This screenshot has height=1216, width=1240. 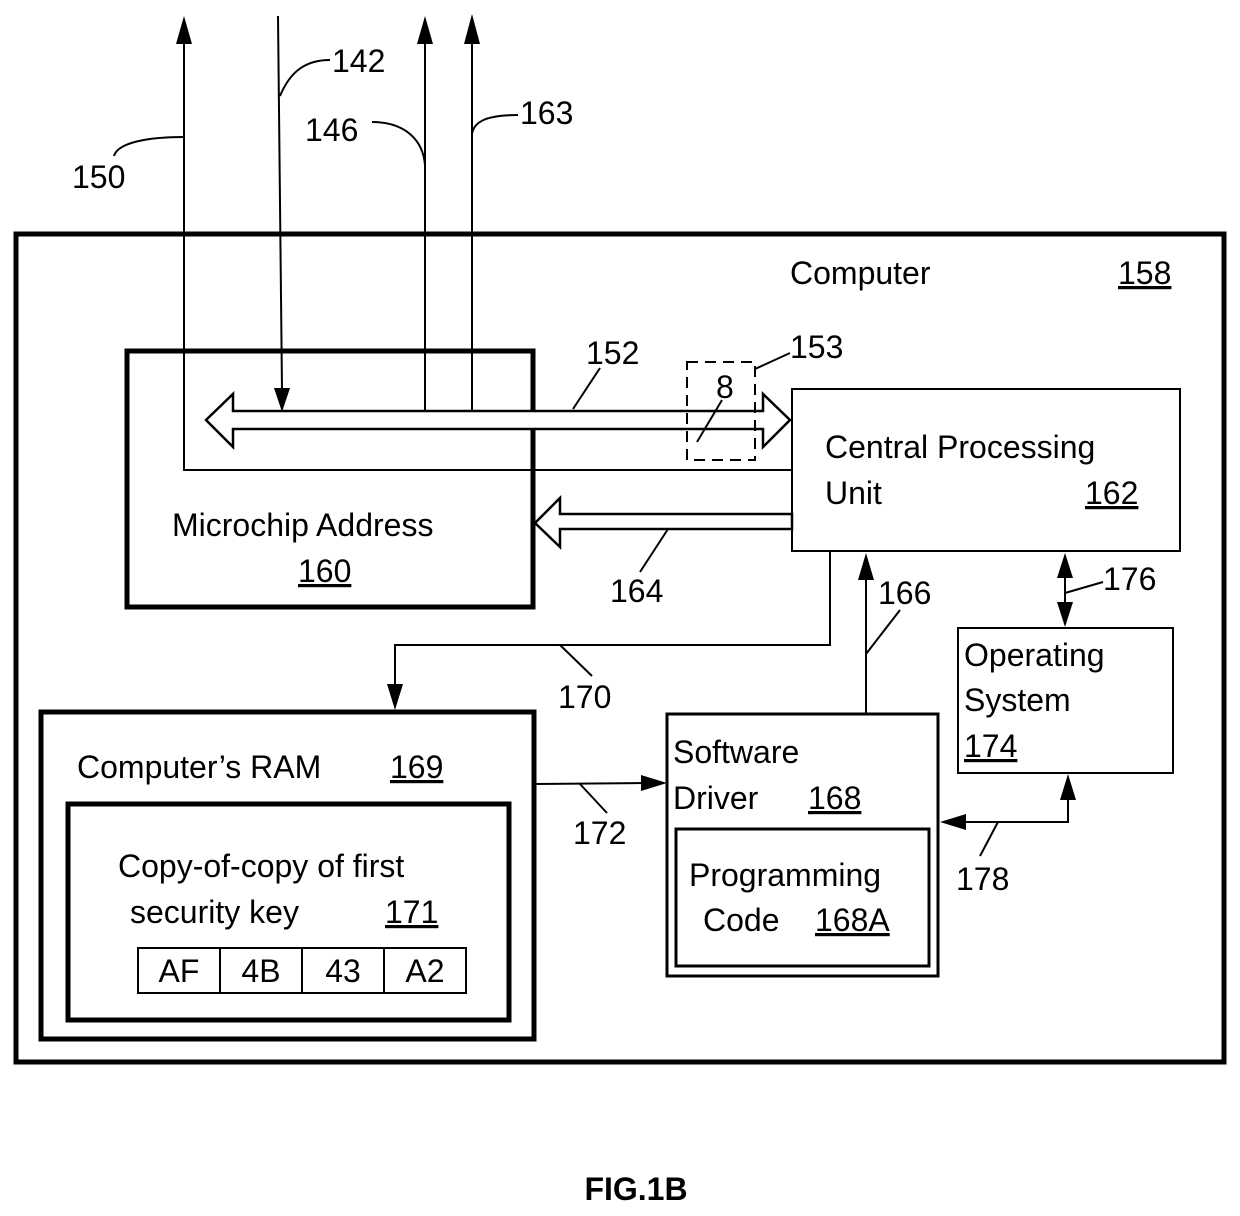 What do you see at coordinates (982, 879) in the screenshot?
I see `ref-178: 178` at bounding box center [982, 879].